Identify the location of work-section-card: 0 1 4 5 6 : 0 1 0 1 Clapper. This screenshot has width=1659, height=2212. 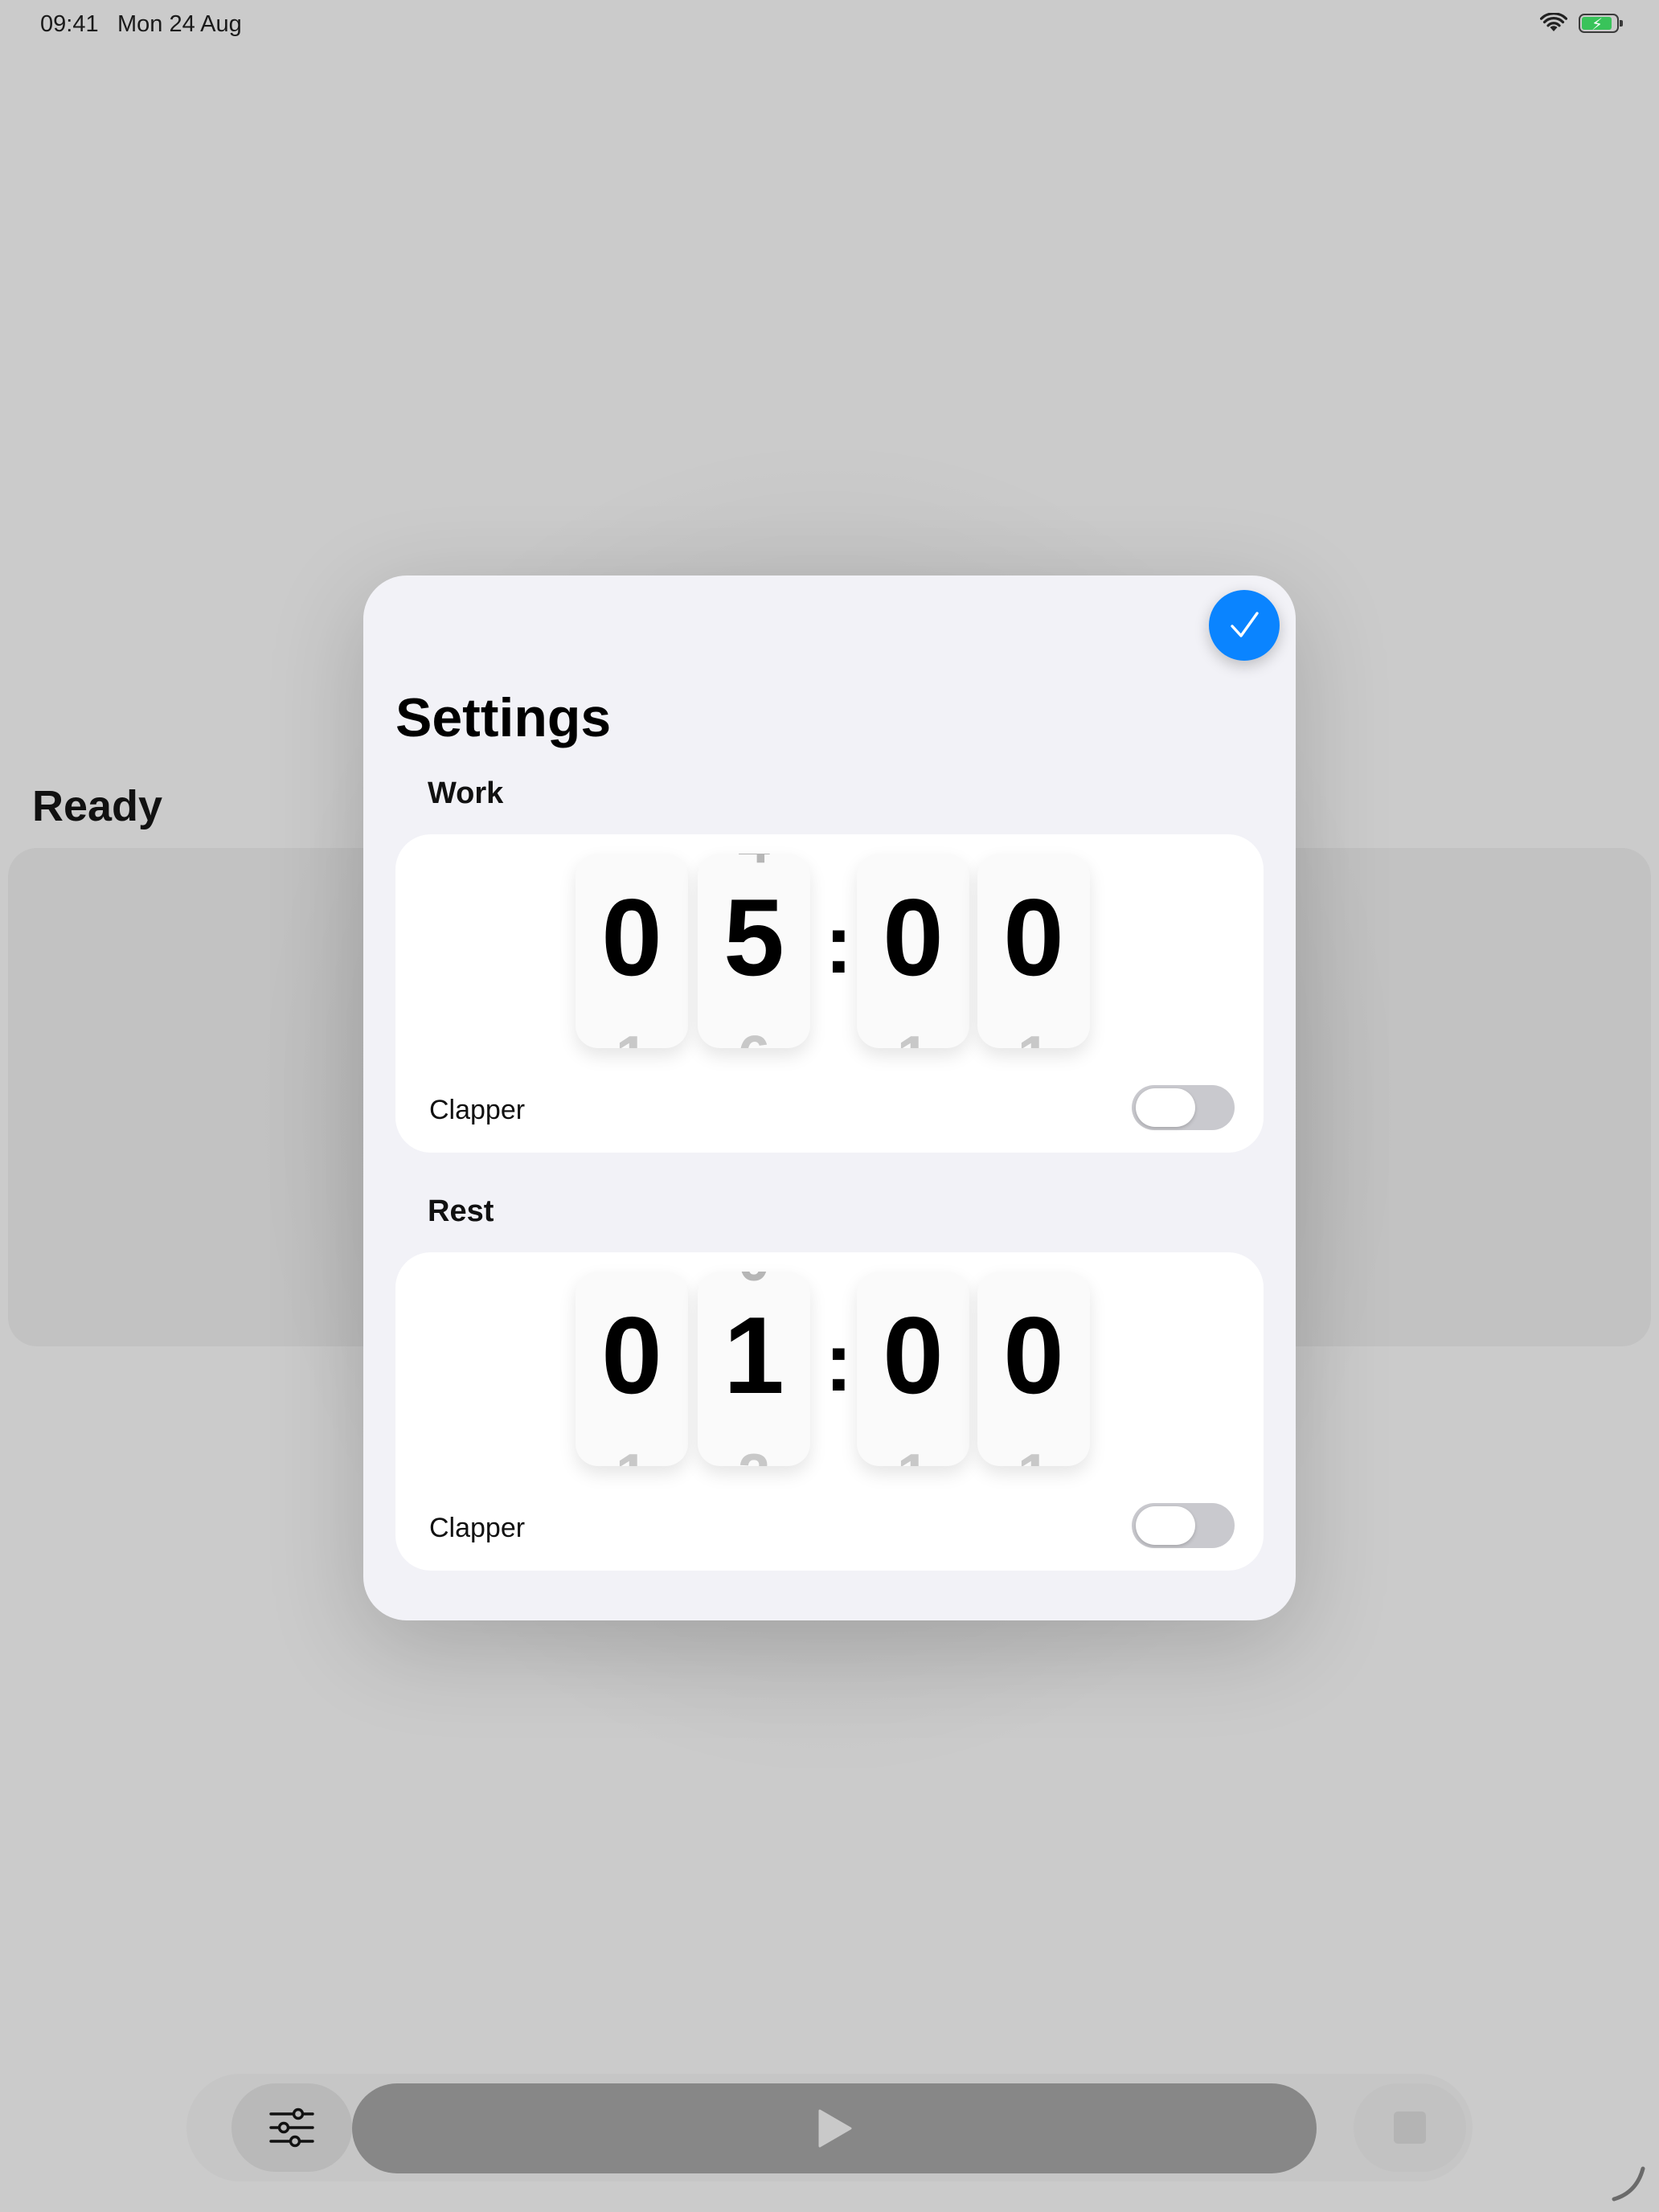
(829, 993).